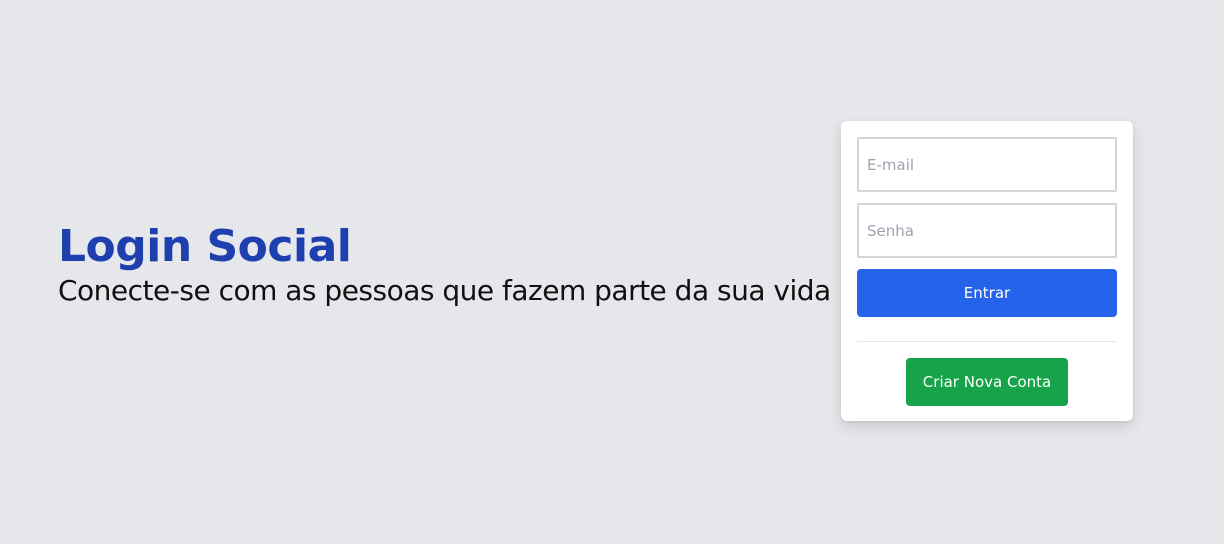 This screenshot has height=544, width=1224. Describe the element at coordinates (987, 341) in the screenshot. I see `divider` at that location.